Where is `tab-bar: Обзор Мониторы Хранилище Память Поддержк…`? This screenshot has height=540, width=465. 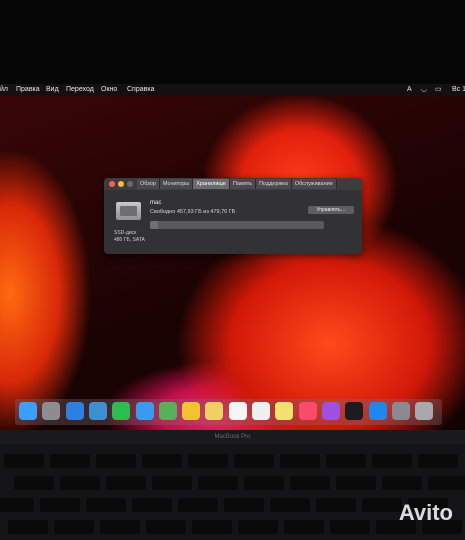
tab-bar: Обзор Мониторы Хранилище Память Поддержк… is located at coordinates (237, 184).